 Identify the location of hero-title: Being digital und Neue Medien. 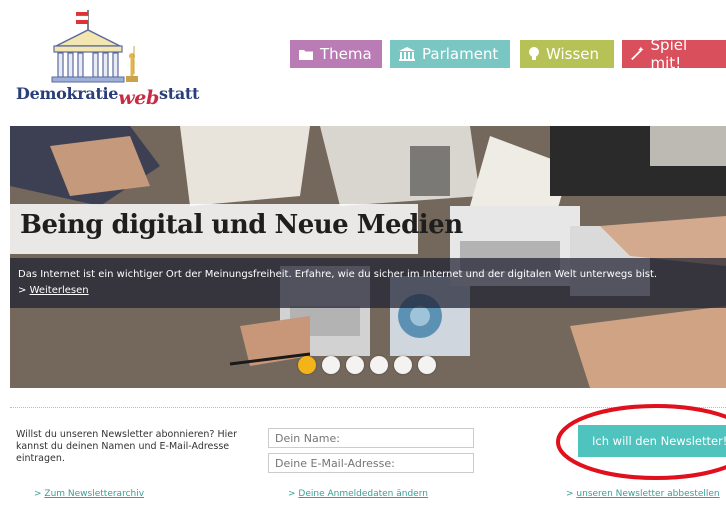
(241, 225).